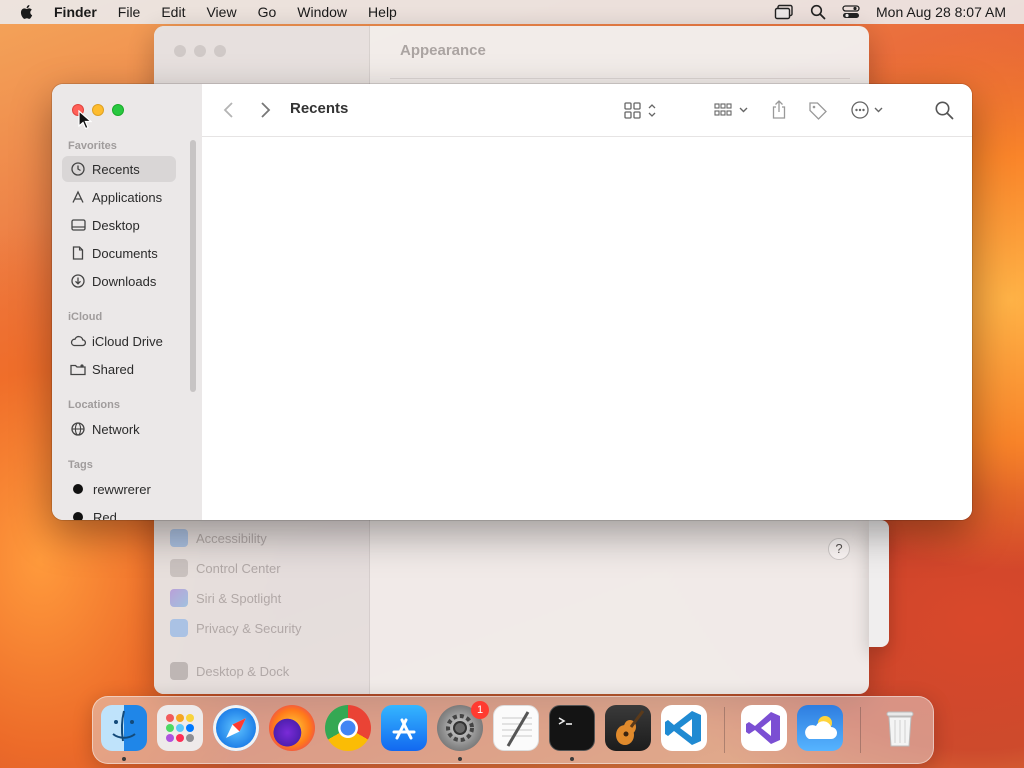 The image size is (1024, 768). I want to click on divider, so click(620, 78).